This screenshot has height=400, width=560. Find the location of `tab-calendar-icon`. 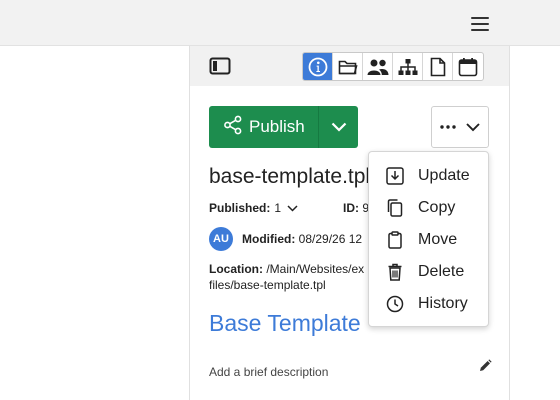

tab-calendar-icon is located at coordinates (468, 66).